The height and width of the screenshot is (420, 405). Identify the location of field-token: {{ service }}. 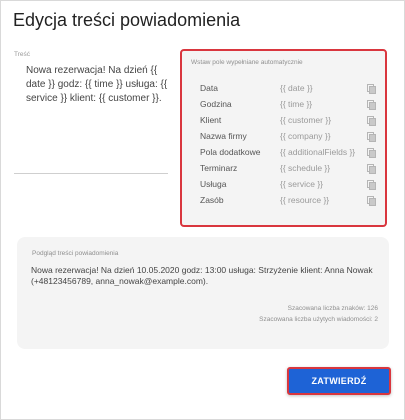
(302, 184).